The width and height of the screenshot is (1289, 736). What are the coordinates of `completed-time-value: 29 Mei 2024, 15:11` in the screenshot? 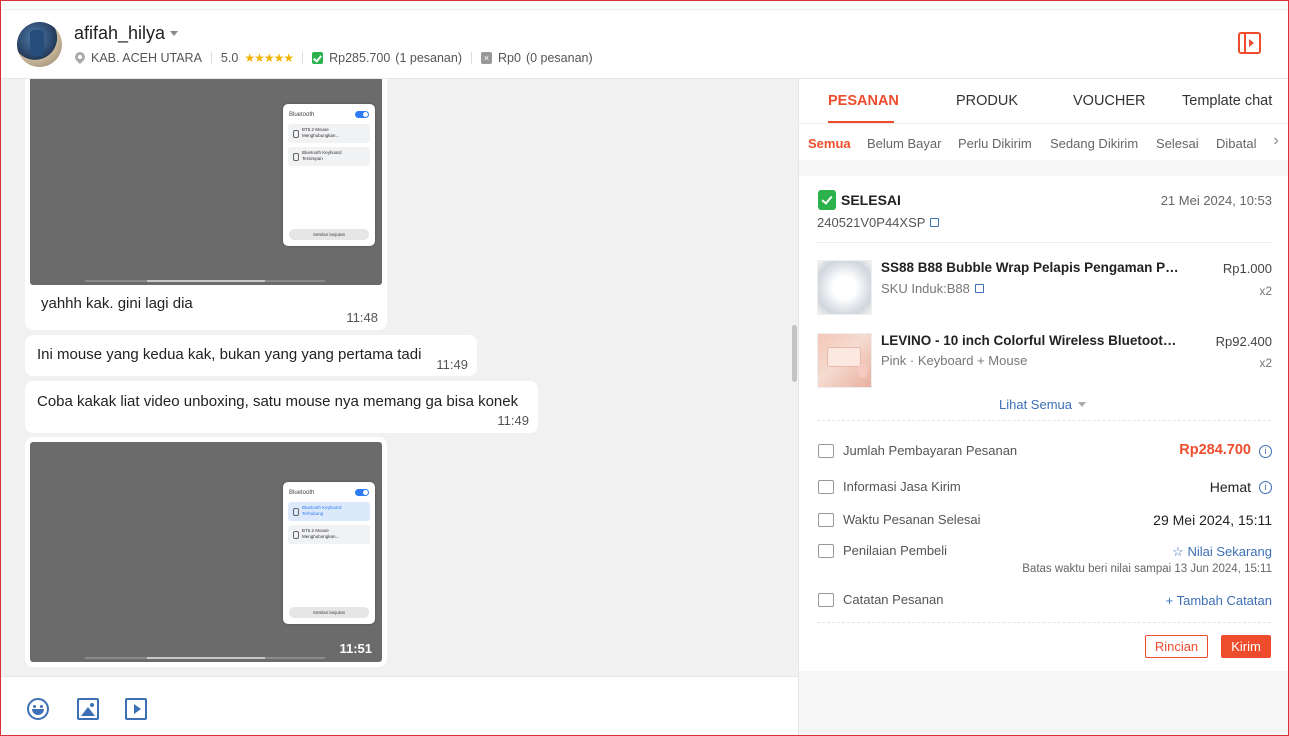 It's located at (1212, 520).